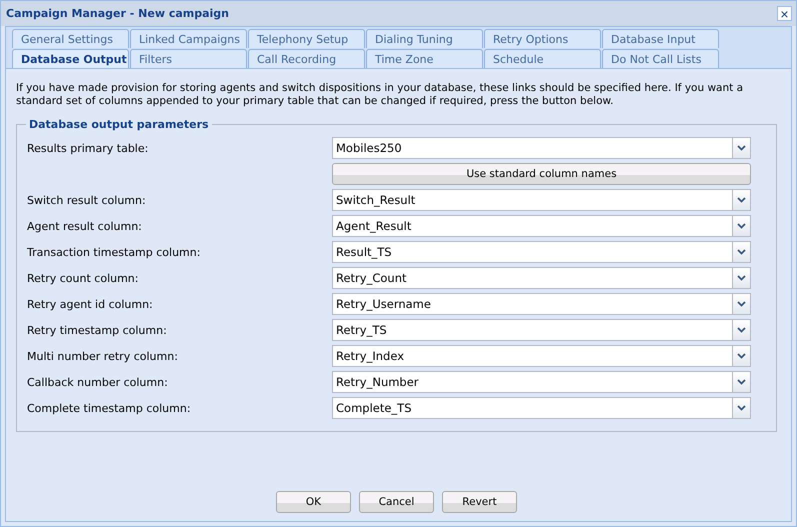  Describe the element at coordinates (424, 58) in the screenshot. I see `tab: Time Zone` at that location.